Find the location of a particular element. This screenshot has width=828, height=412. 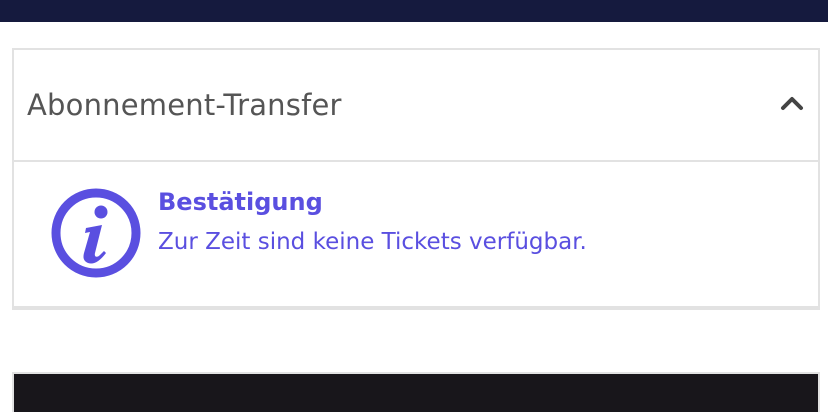

chevron-up-icon is located at coordinates (792, 103).